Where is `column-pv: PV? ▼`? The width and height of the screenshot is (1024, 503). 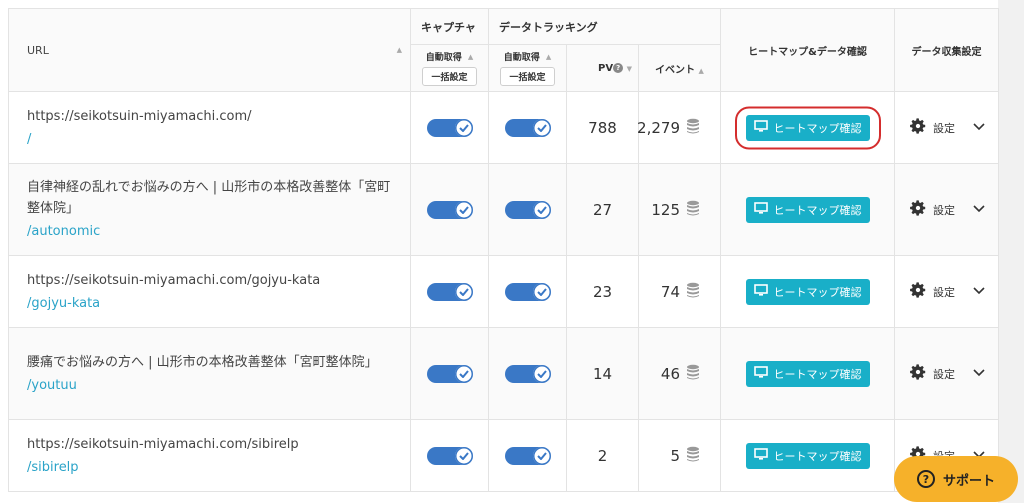
column-pv: PV? ▼ is located at coordinates (602, 68).